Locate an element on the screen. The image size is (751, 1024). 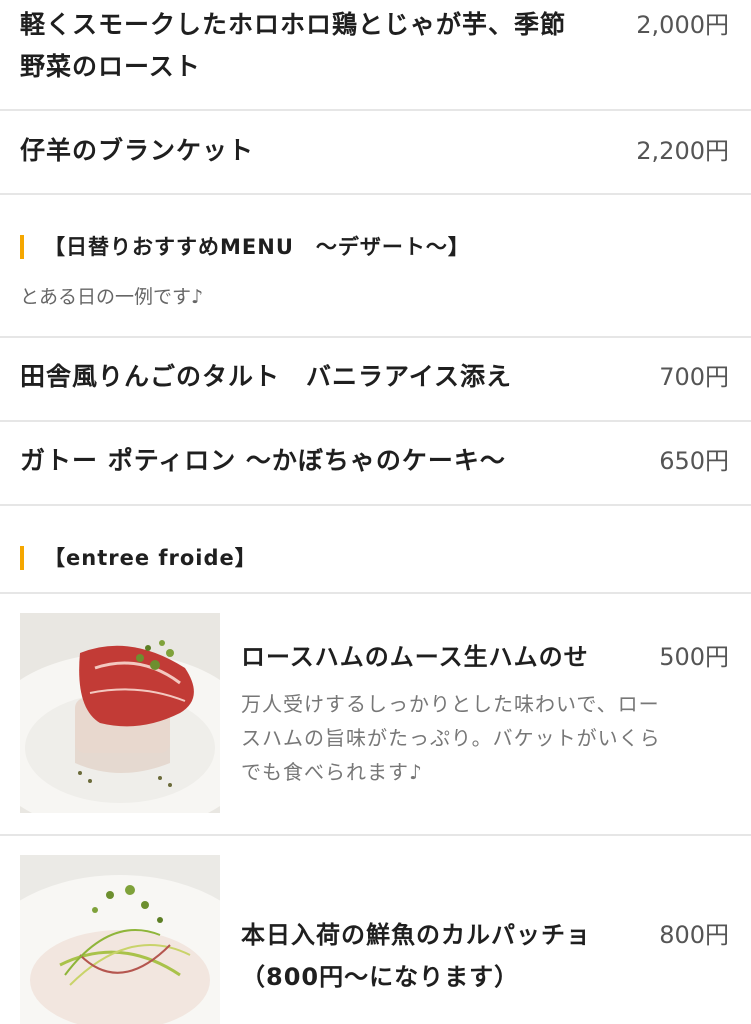
menu-item-name-line: 野菜のロースト is located at coordinates (110, 66).